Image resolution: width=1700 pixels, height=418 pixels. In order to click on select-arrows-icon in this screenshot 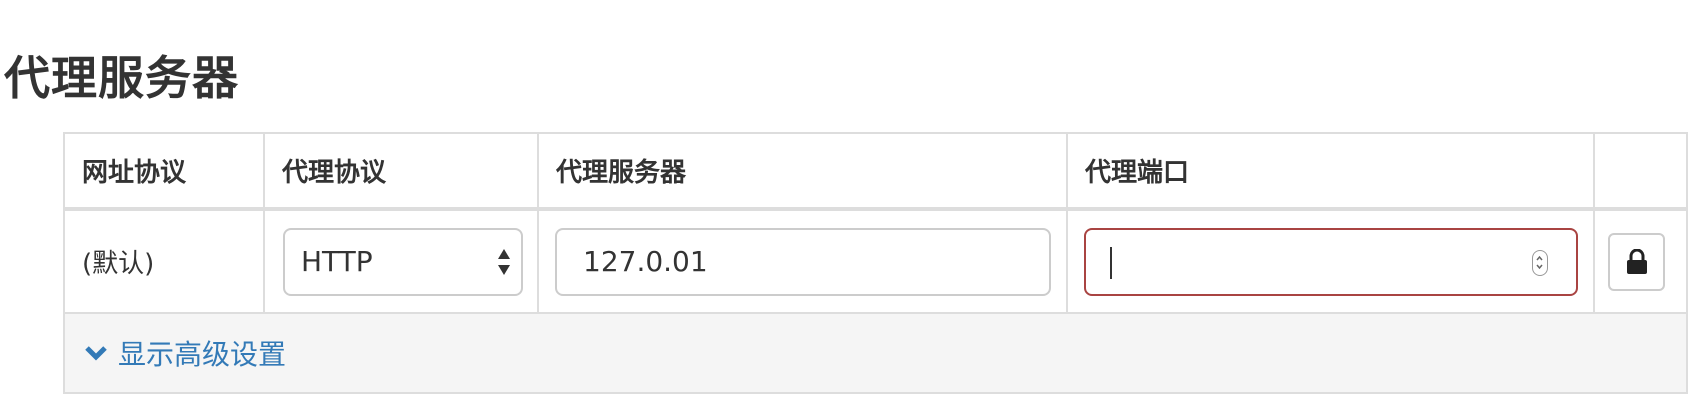, I will do `click(504, 262)`.